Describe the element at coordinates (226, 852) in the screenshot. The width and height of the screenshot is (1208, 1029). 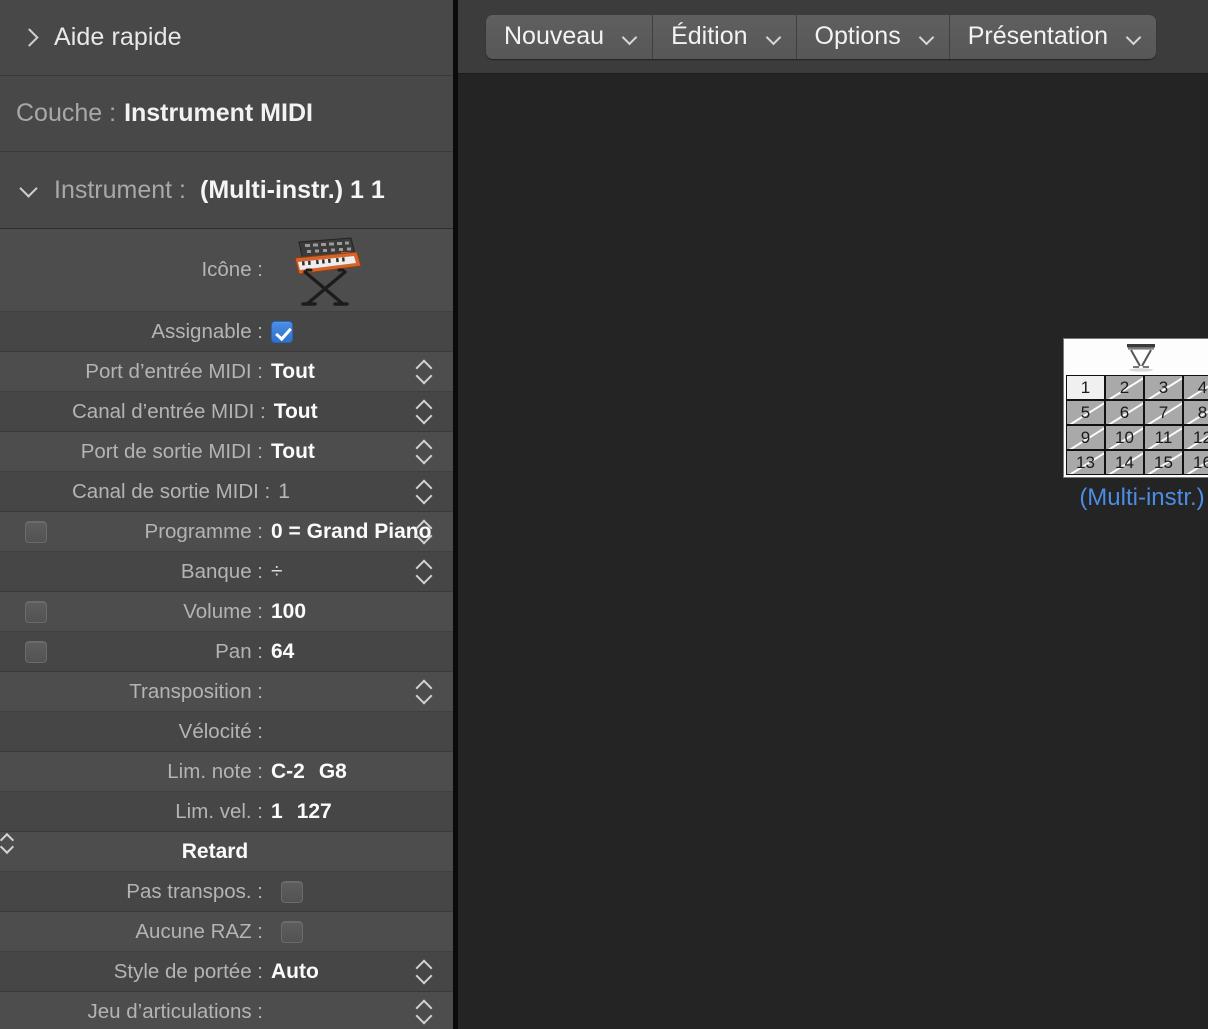
I see `param-row-retard: Retard` at that location.